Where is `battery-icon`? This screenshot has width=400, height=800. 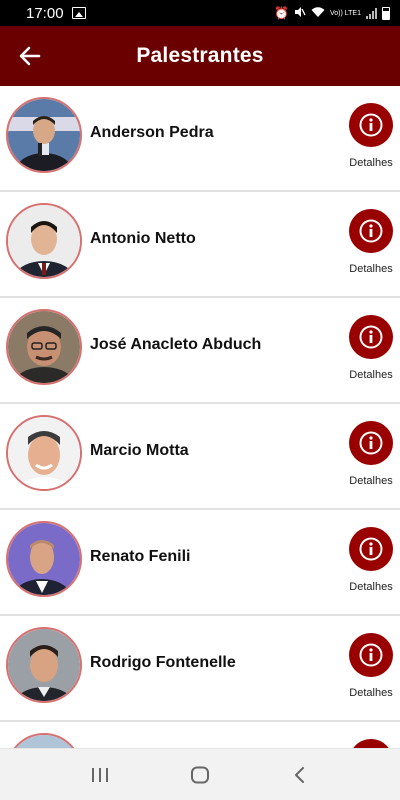 battery-icon is located at coordinates (386, 13).